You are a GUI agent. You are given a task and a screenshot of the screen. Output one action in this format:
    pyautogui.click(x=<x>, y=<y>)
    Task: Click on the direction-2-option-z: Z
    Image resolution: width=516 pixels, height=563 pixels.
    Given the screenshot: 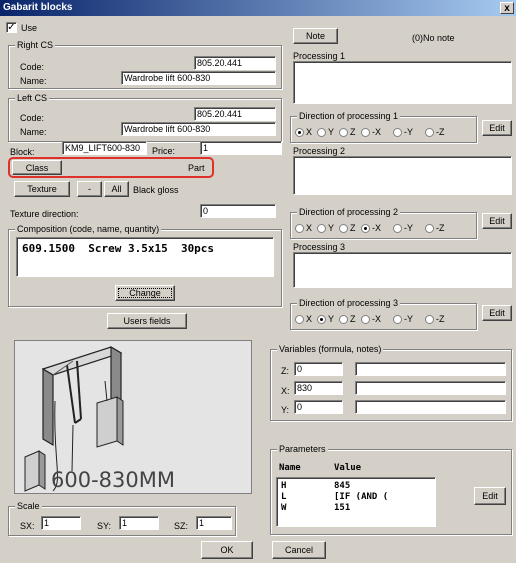 What is the action you would take?
    pyautogui.click(x=350, y=228)
    